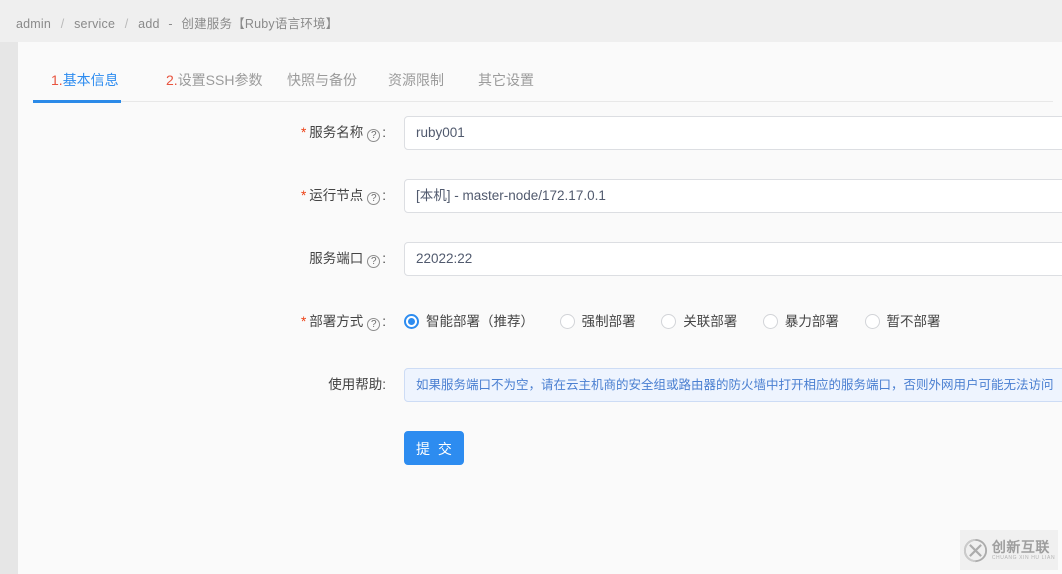 This screenshot has width=1062, height=574. I want to click on run-node-select: [本机] - master-node/172.17.0.1, so click(733, 196).